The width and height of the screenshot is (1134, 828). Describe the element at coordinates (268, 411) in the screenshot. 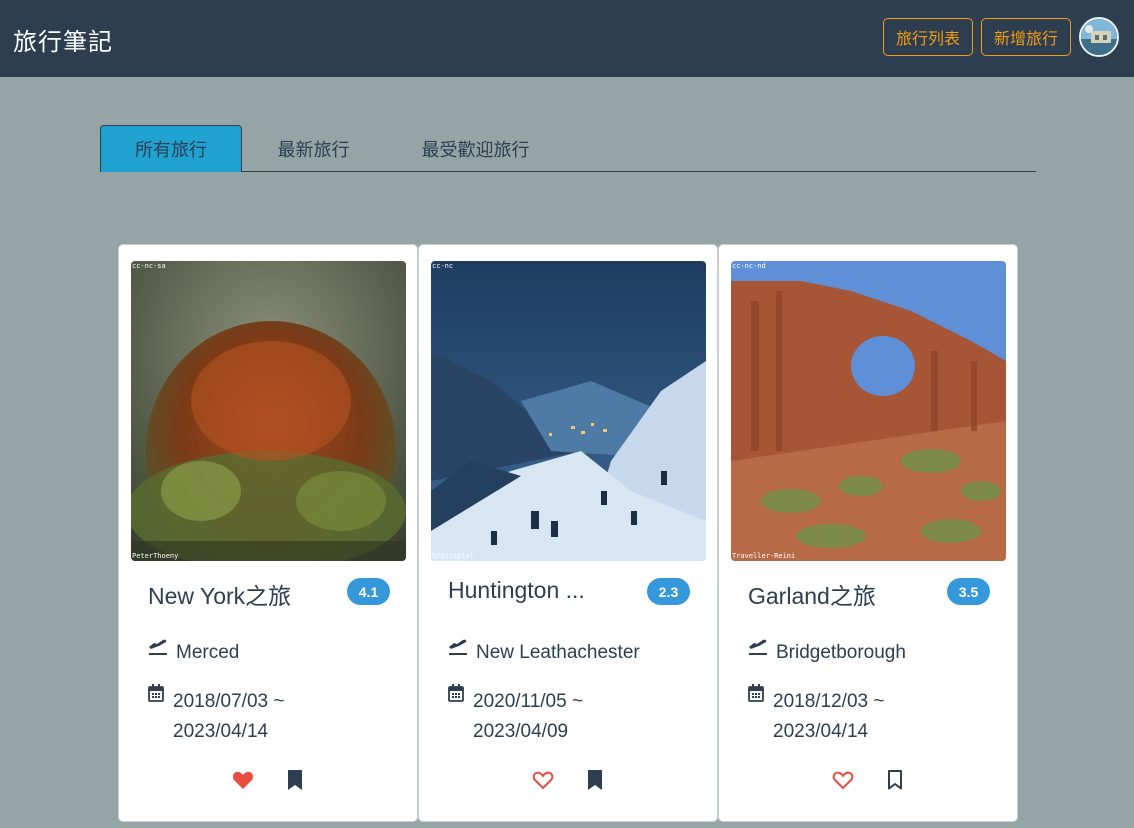

I see `trip-image: cc-nc-sa PeterThoeny` at that location.